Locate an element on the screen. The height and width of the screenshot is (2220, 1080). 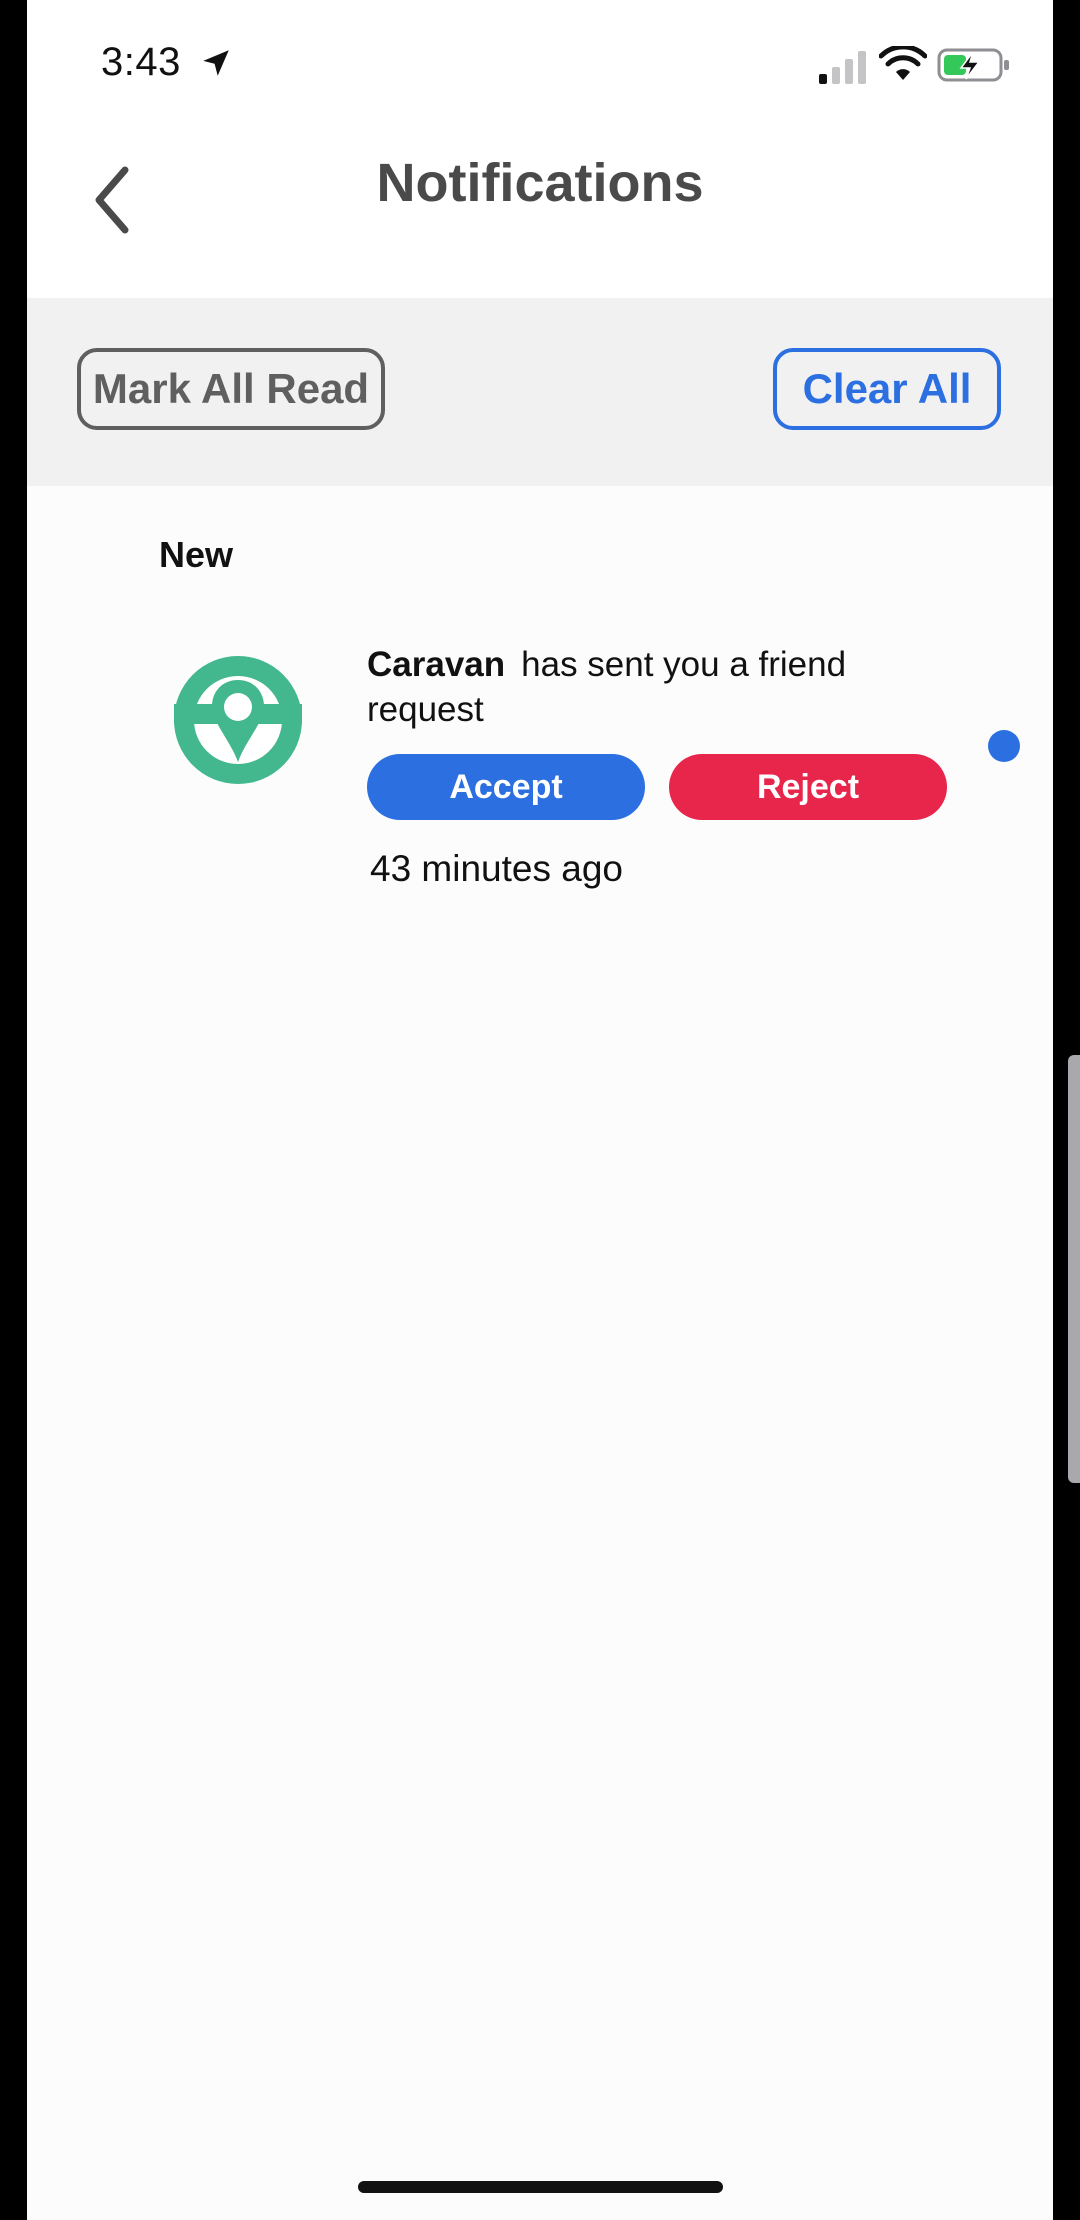
actions-toolbar: Mark All Read Clear All is located at coordinates (540, 392).